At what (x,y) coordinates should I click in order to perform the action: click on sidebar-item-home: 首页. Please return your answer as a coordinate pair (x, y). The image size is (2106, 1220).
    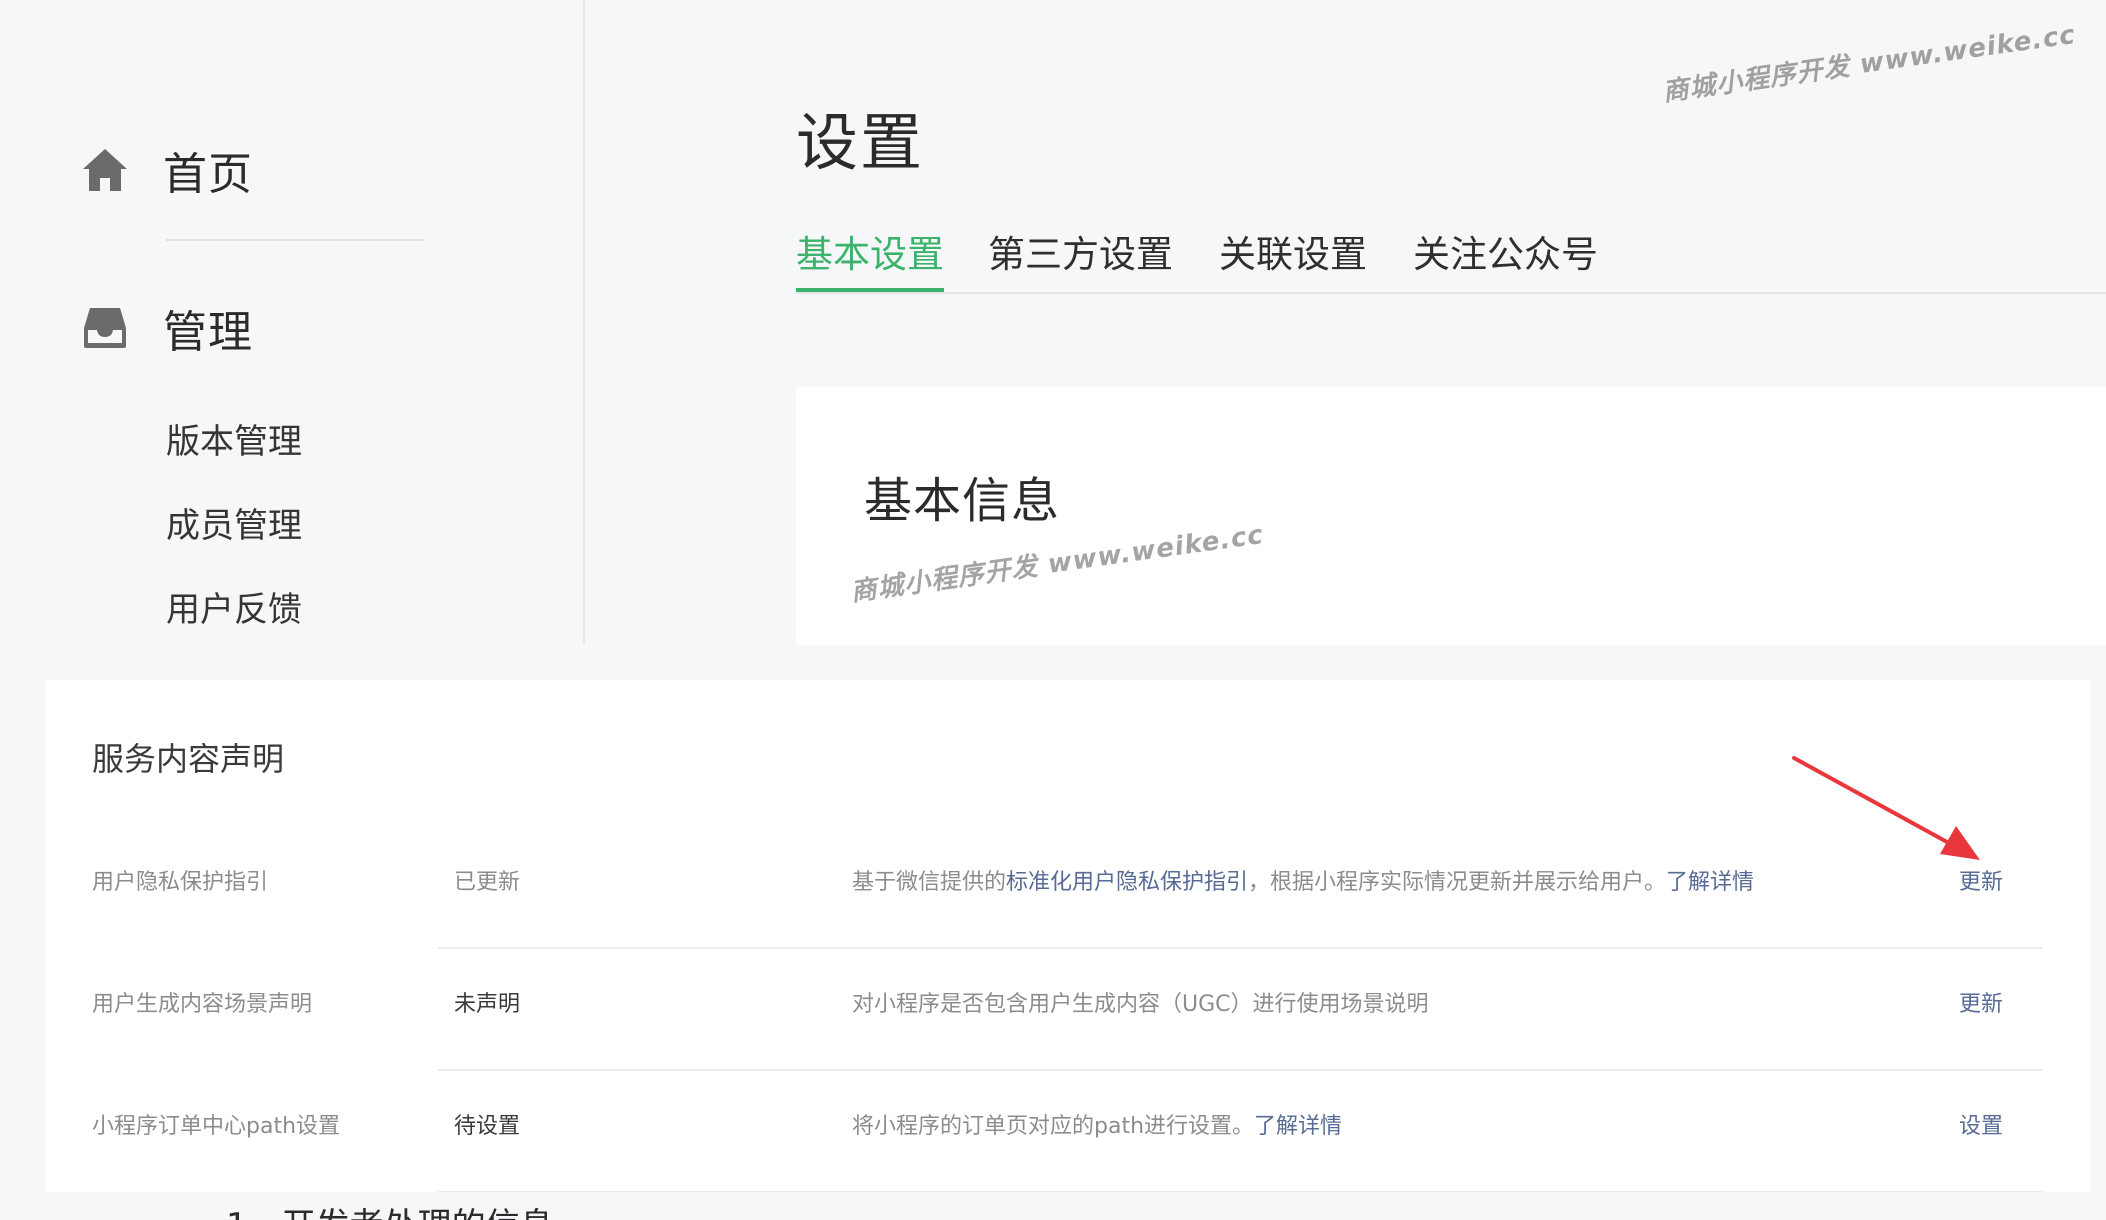
    Looking at the image, I should click on (166, 170).